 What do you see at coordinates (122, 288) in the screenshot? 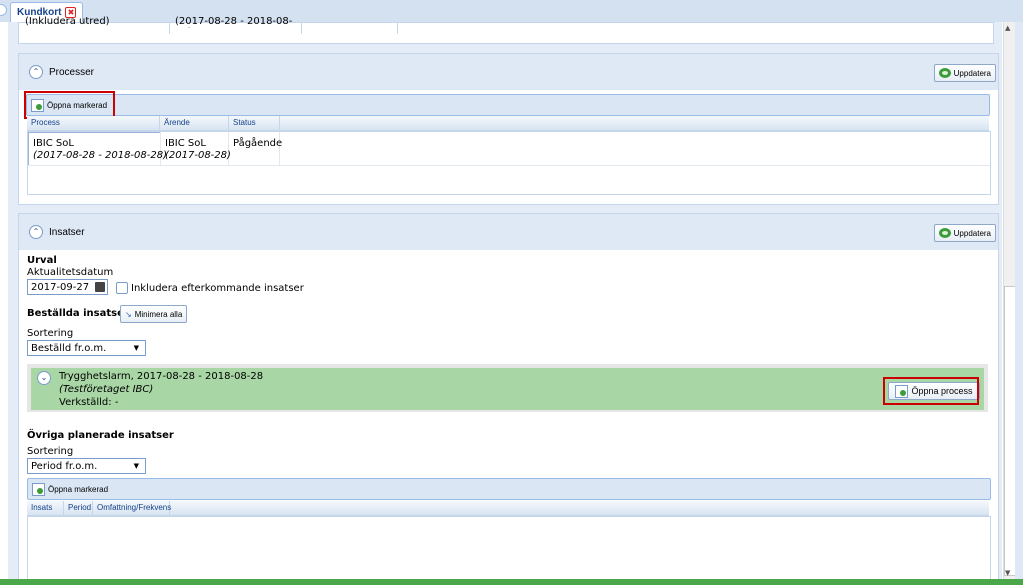
I see `include-later-checkbox` at bounding box center [122, 288].